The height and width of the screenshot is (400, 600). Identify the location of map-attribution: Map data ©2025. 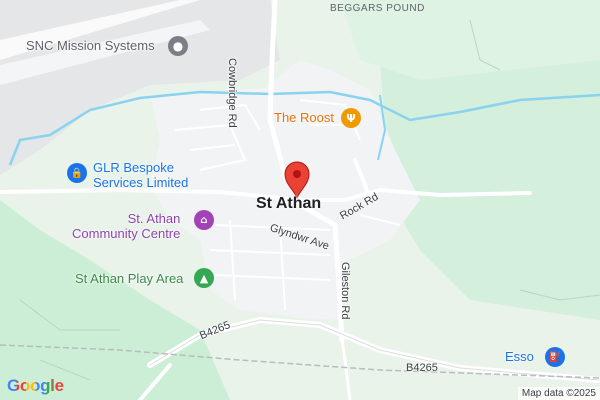
(558, 393).